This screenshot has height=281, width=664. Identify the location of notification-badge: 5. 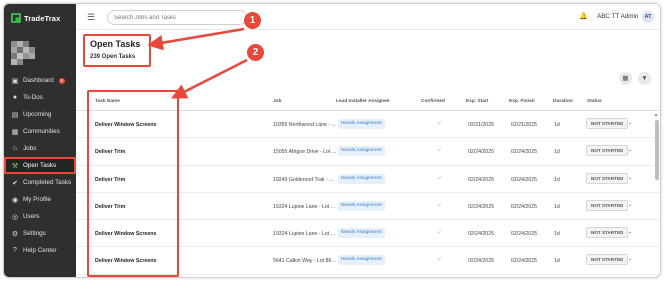
(61, 80).